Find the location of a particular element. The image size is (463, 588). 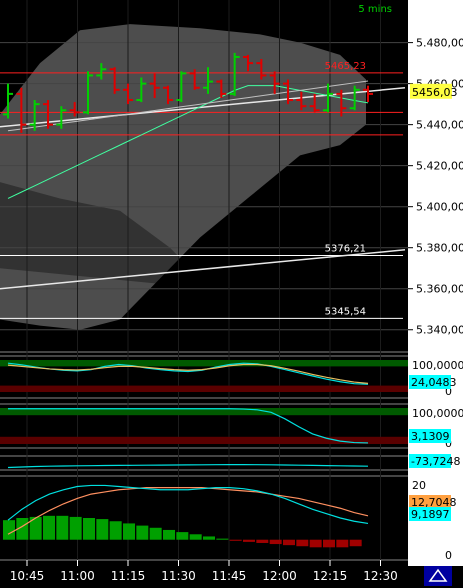

indicator-tick-label: 20 is located at coordinates (419, 485).